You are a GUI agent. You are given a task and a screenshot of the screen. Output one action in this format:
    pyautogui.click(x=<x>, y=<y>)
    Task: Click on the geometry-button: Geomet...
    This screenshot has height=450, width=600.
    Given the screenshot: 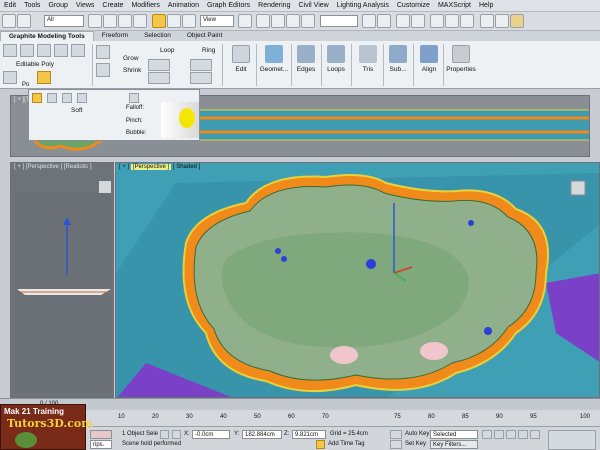 What is the action you would take?
    pyautogui.click(x=274, y=59)
    